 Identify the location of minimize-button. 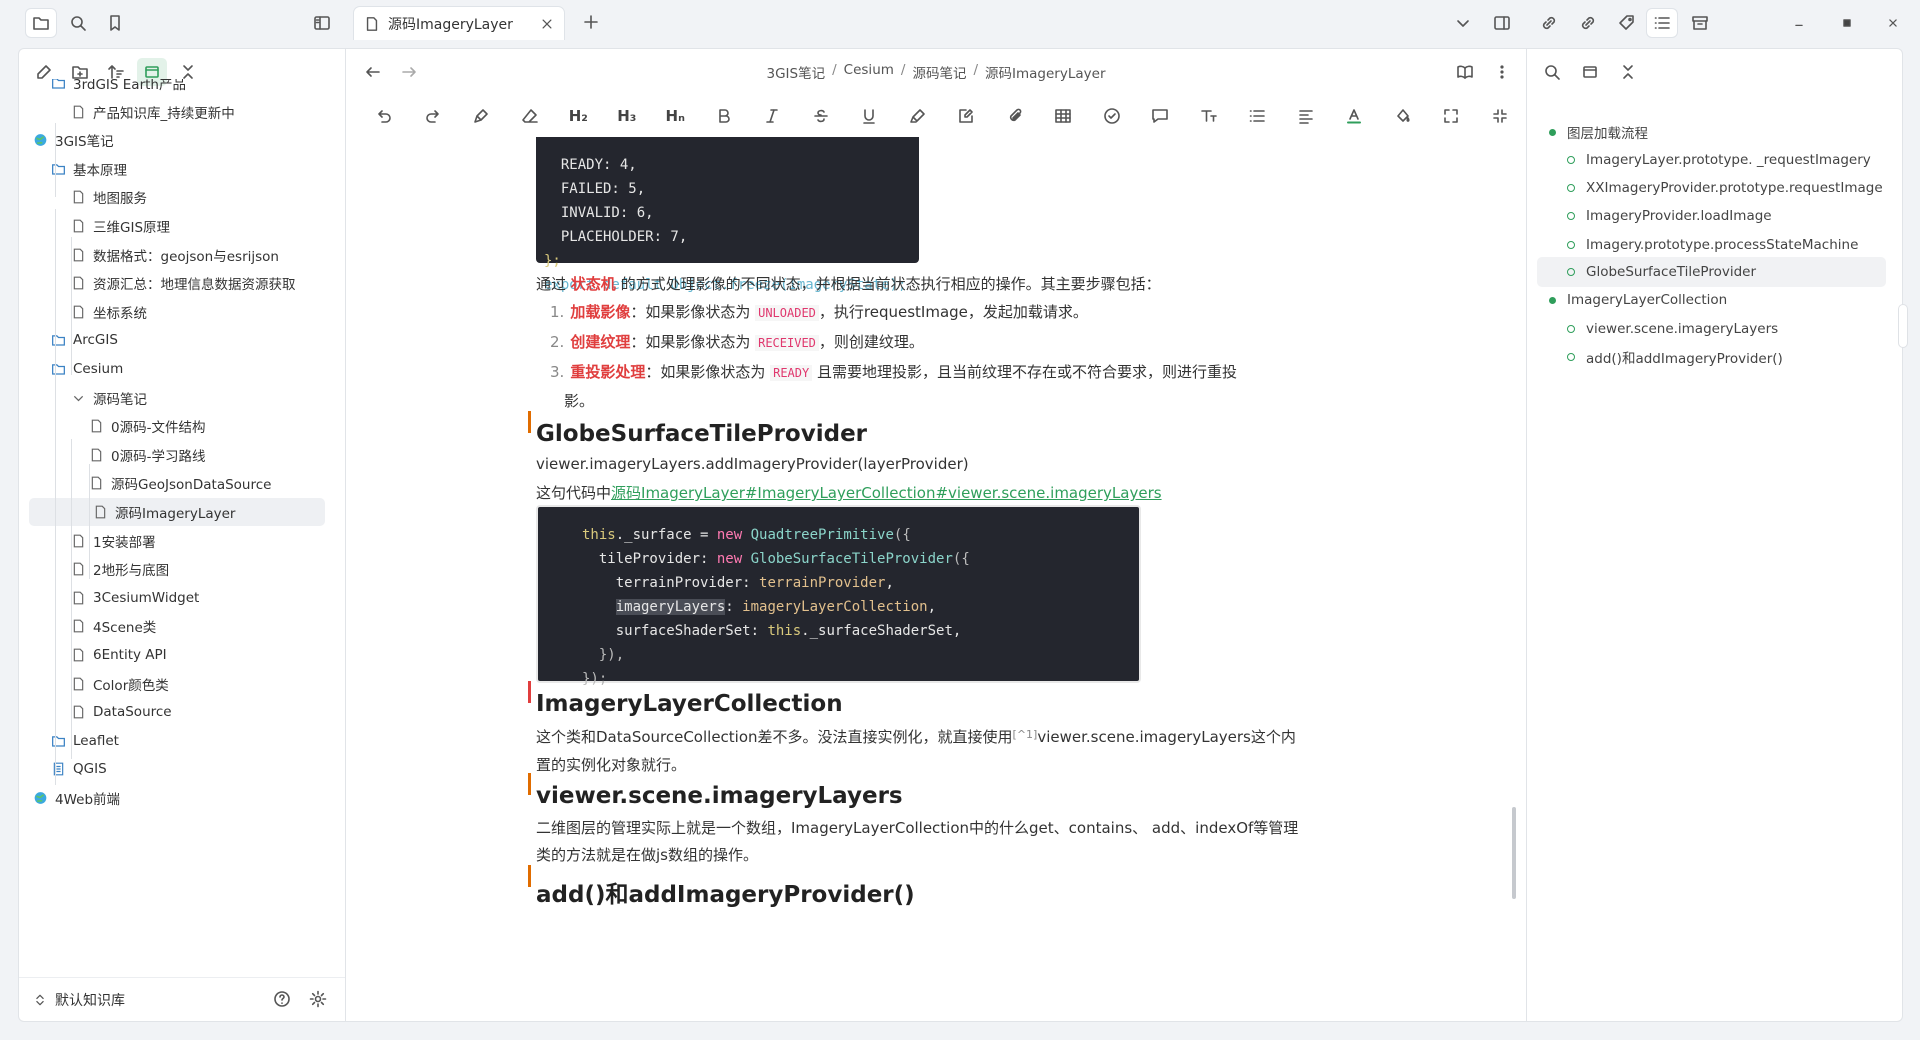
(1799, 23).